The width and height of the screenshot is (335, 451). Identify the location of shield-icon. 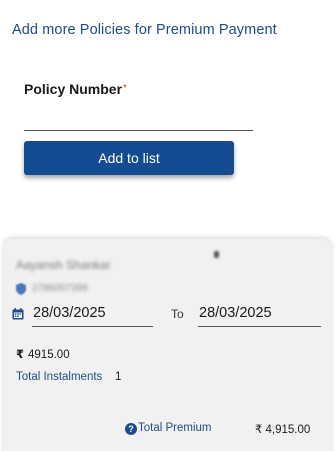
(21, 289).